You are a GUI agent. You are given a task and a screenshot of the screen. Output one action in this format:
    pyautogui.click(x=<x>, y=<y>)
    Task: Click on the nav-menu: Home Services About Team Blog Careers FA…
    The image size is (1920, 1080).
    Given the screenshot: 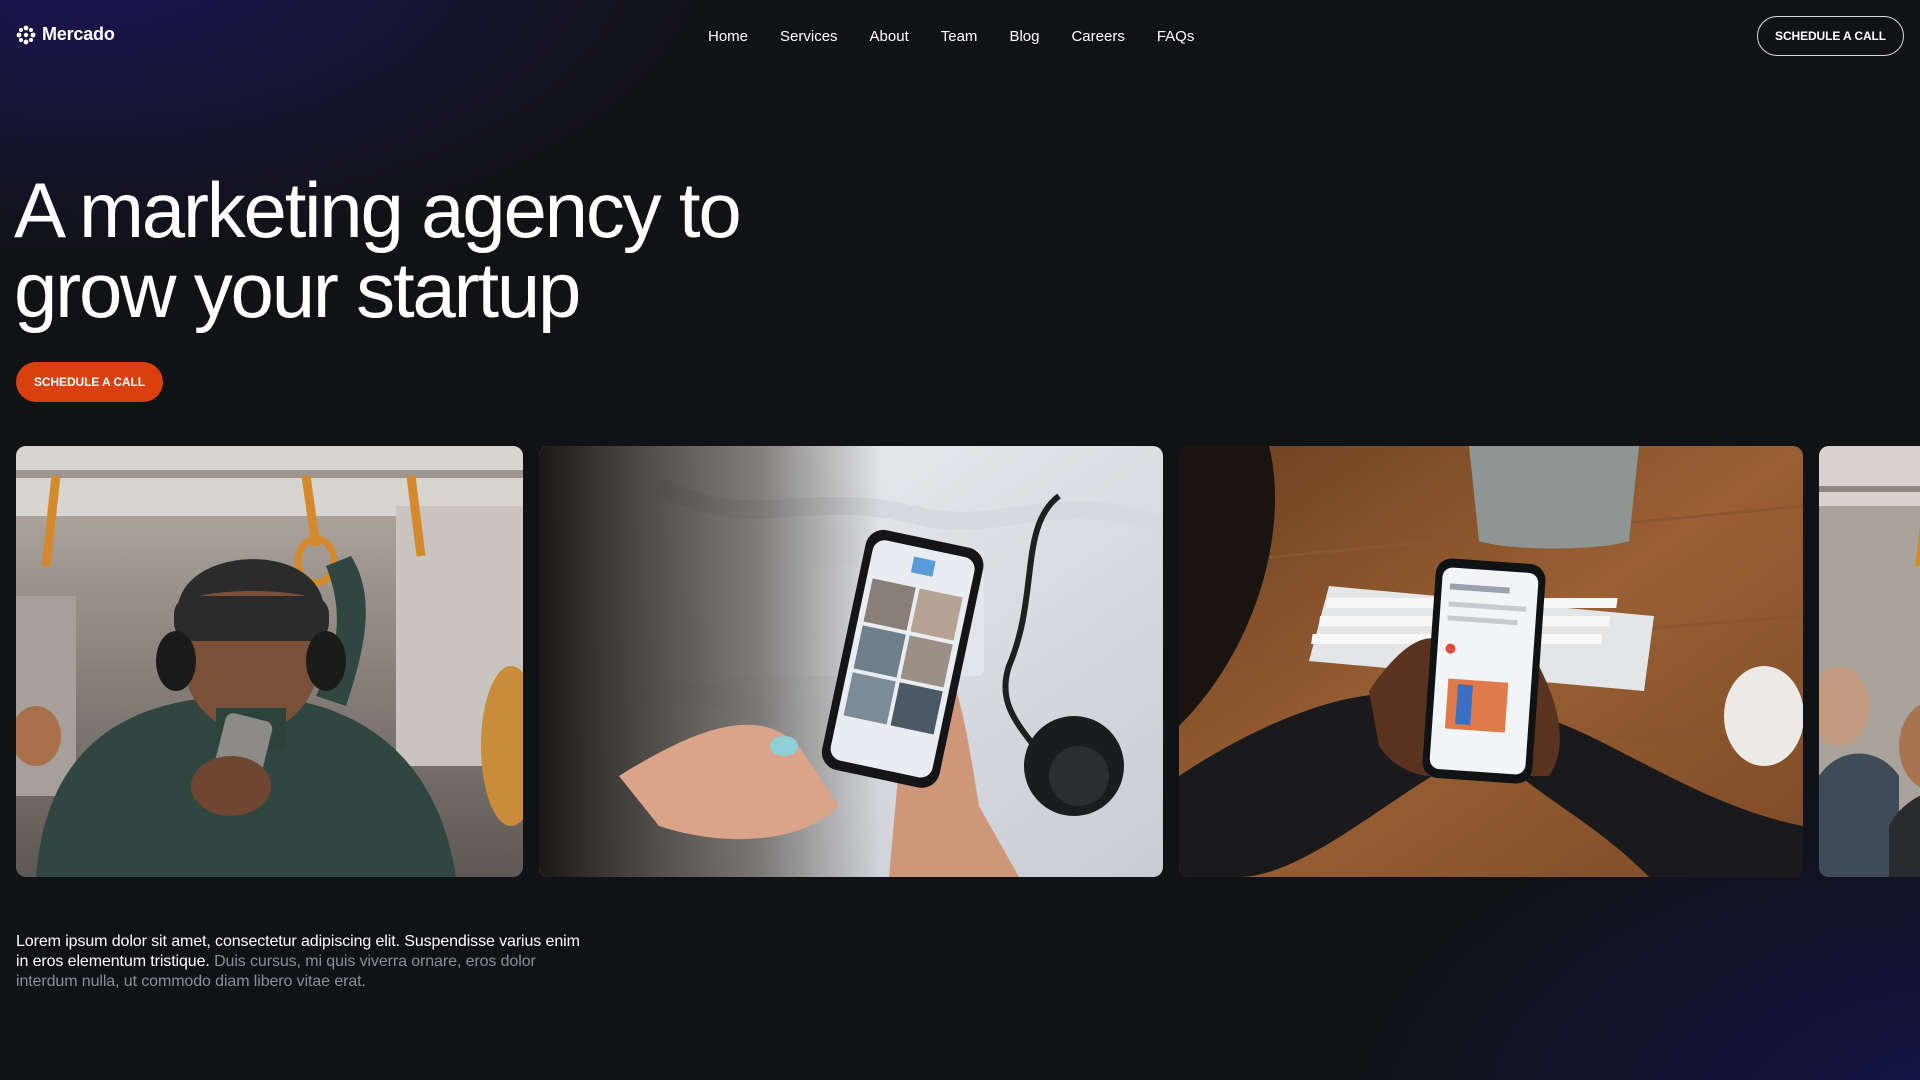 What is the action you would take?
    pyautogui.click(x=967, y=37)
    